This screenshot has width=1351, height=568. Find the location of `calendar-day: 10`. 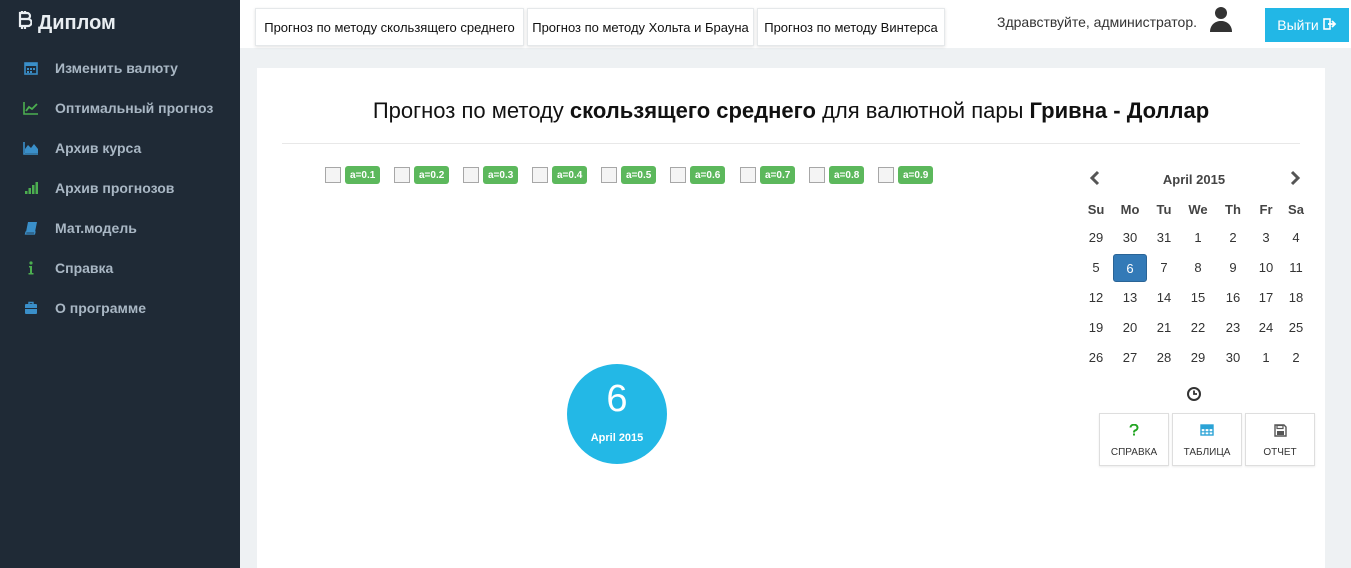

calendar-day: 10 is located at coordinates (1266, 268).